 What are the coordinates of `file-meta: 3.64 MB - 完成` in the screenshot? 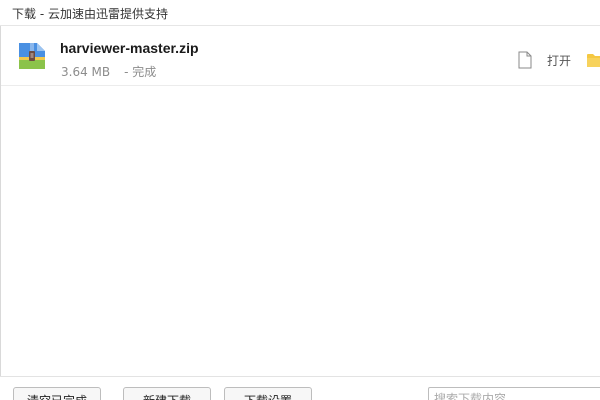 It's located at (108, 71).